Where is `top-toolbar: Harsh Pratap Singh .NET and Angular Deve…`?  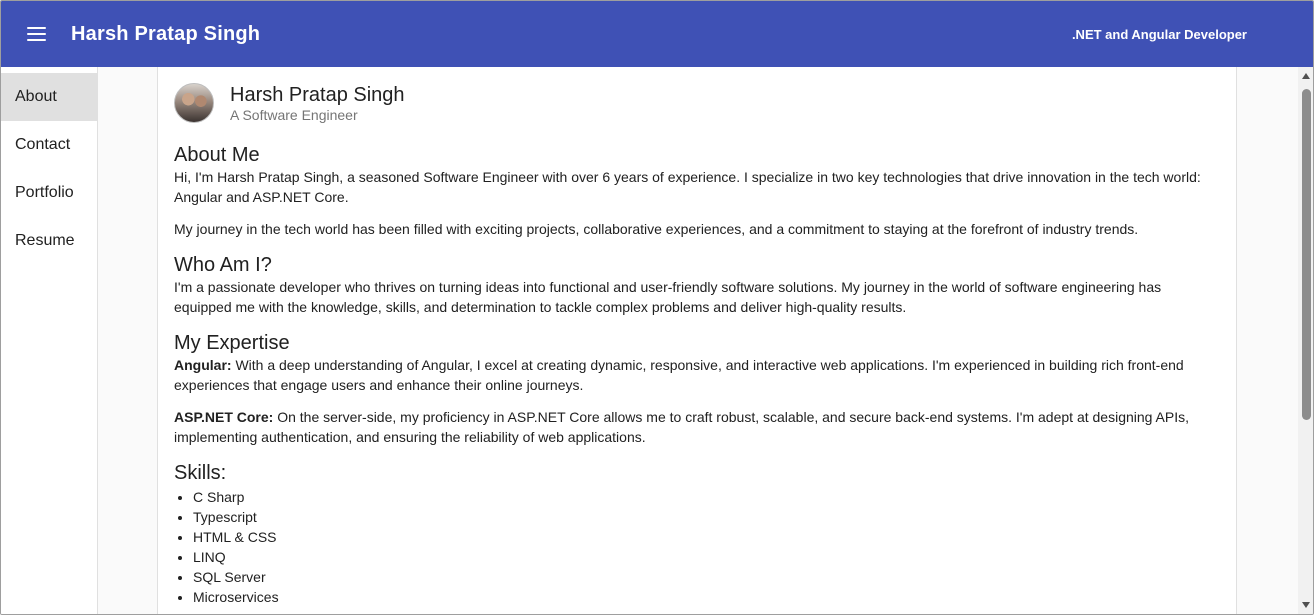
top-toolbar: Harsh Pratap Singh .NET and Angular Deve… is located at coordinates (657, 34).